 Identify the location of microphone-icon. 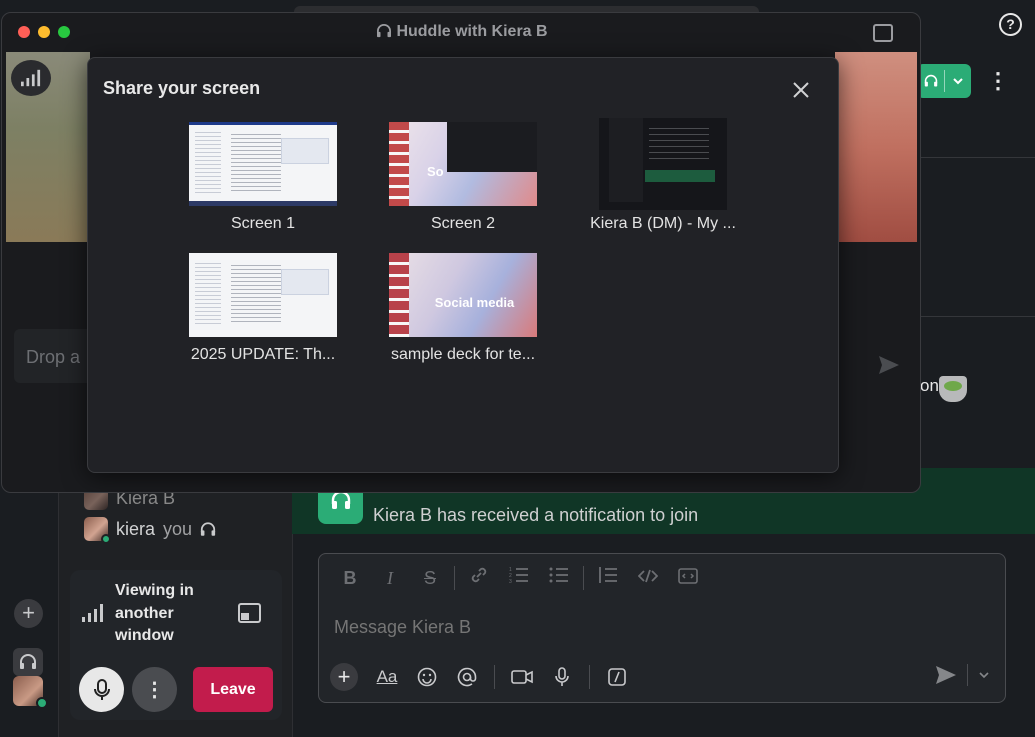
(101, 689).